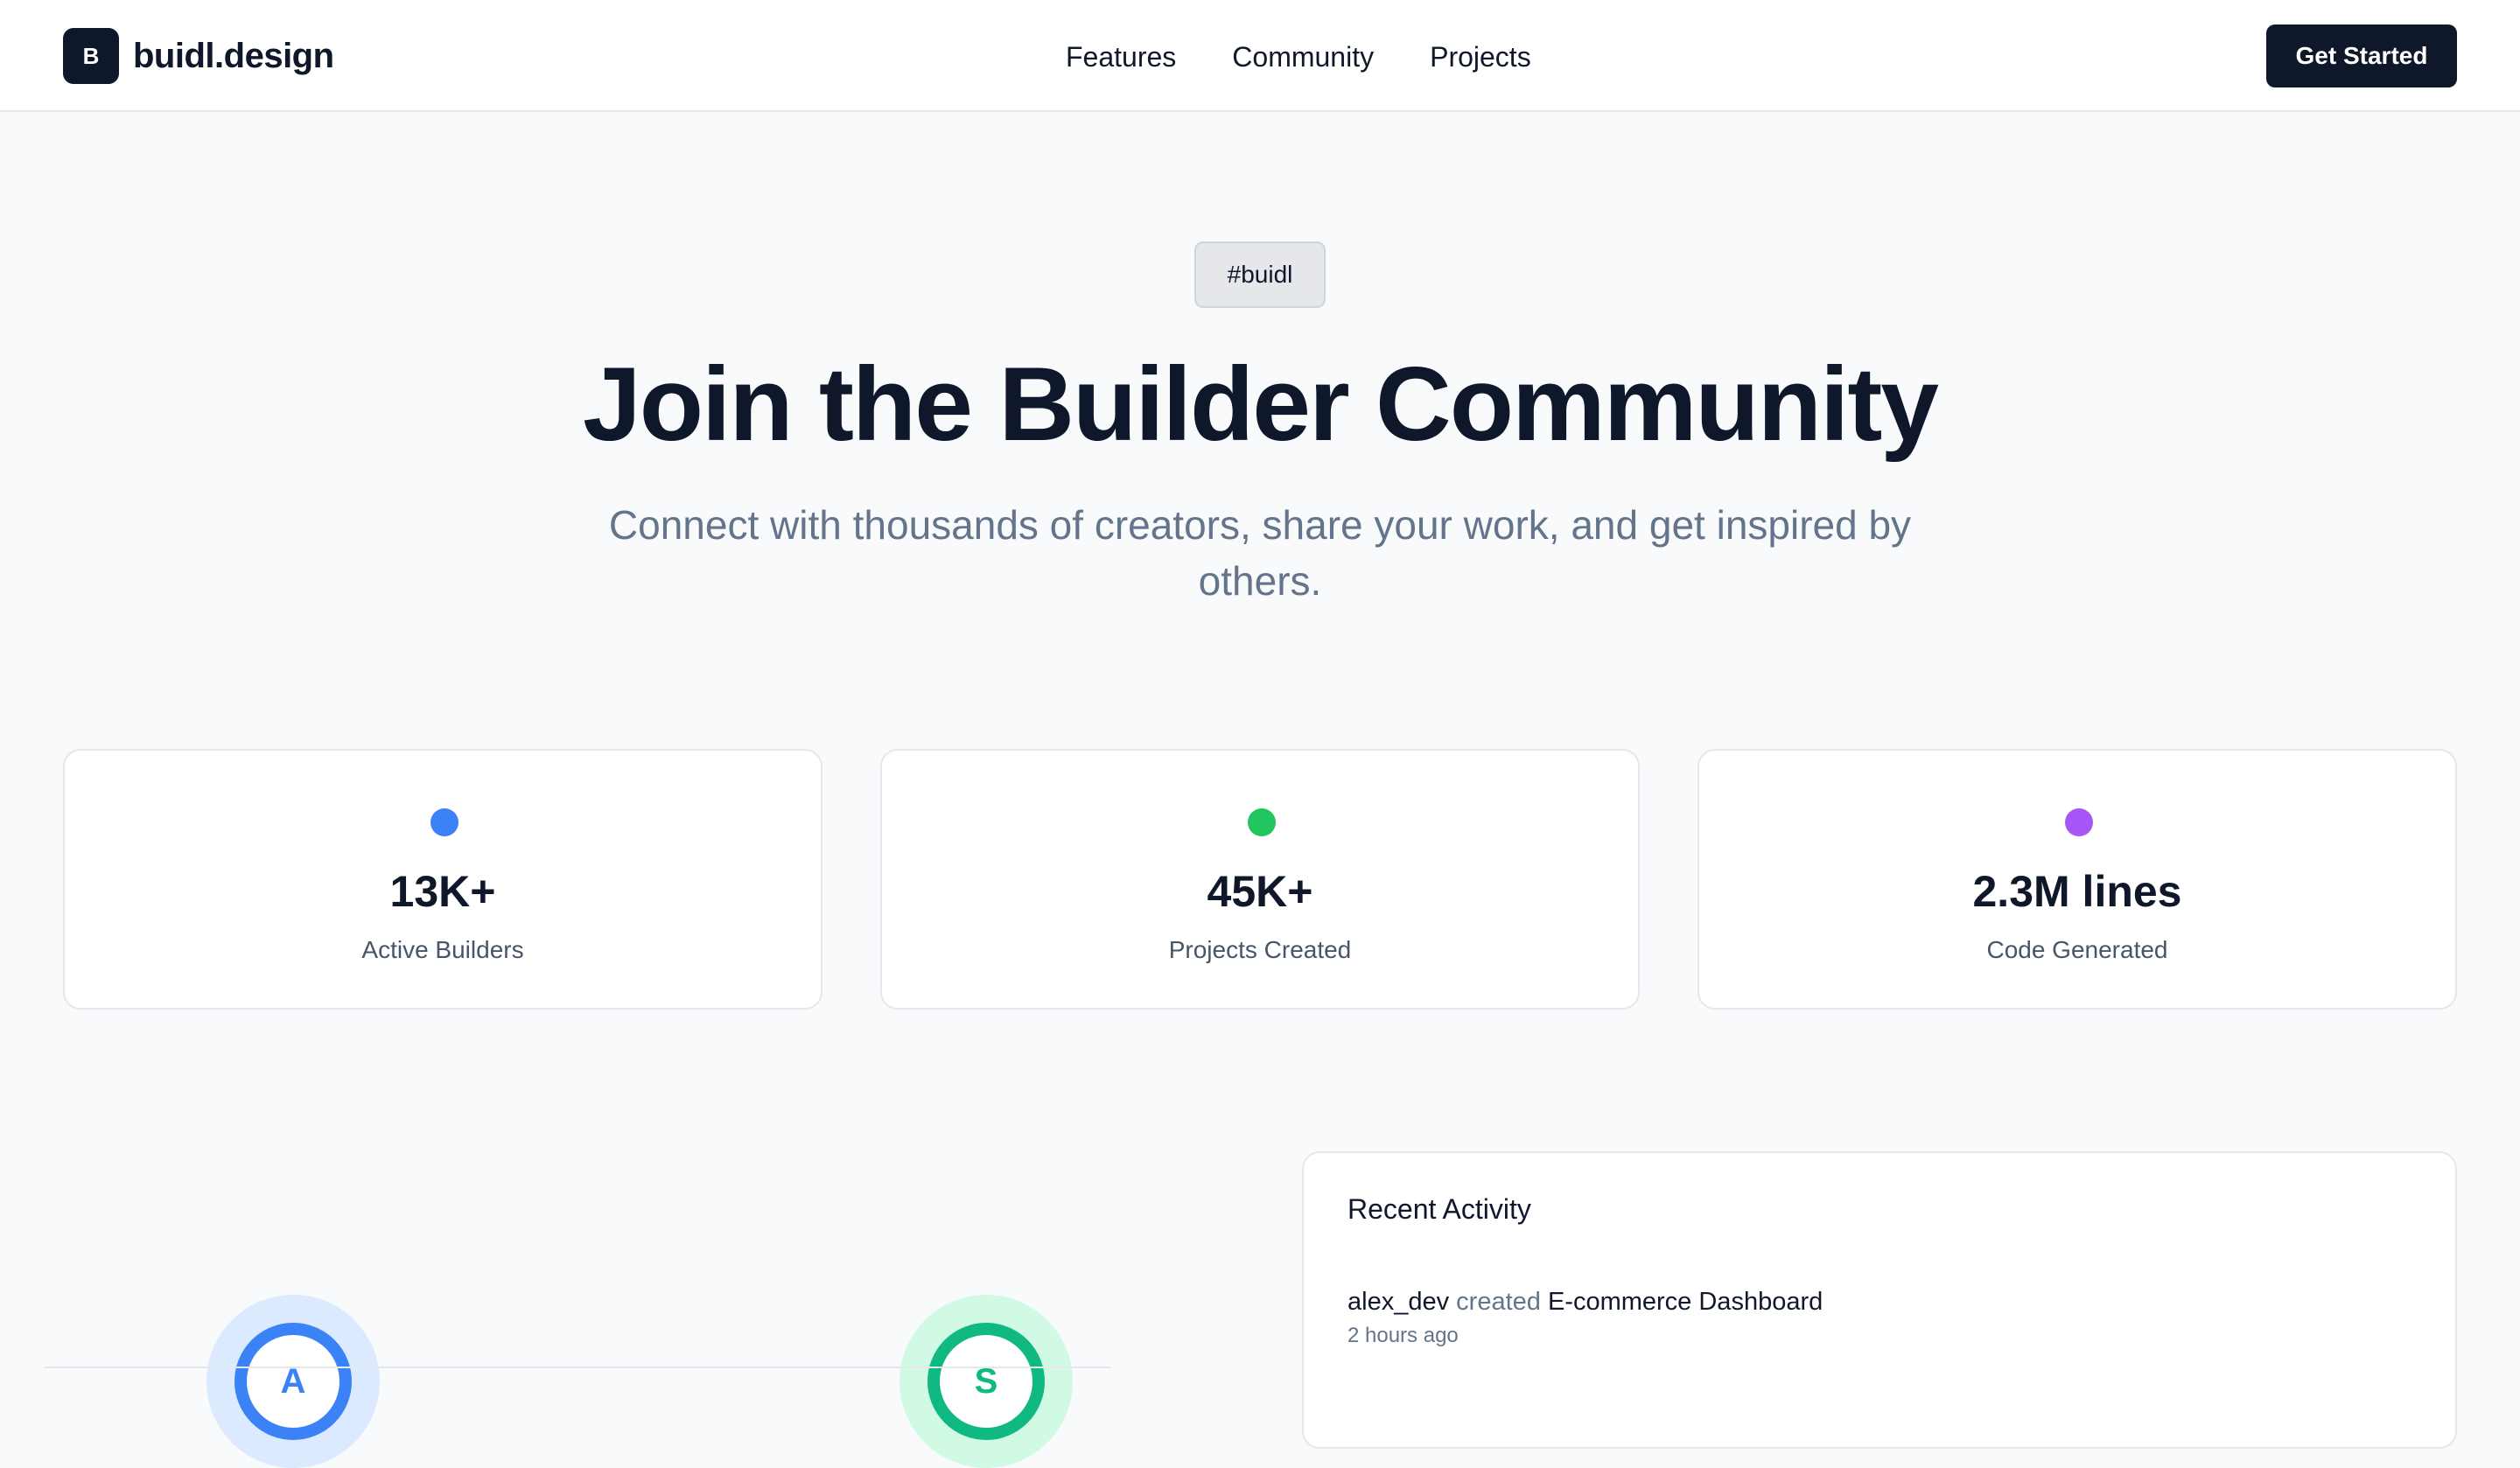 The height and width of the screenshot is (1468, 2520). What do you see at coordinates (2077, 891) in the screenshot?
I see `stat-value: 2.3M lines` at bounding box center [2077, 891].